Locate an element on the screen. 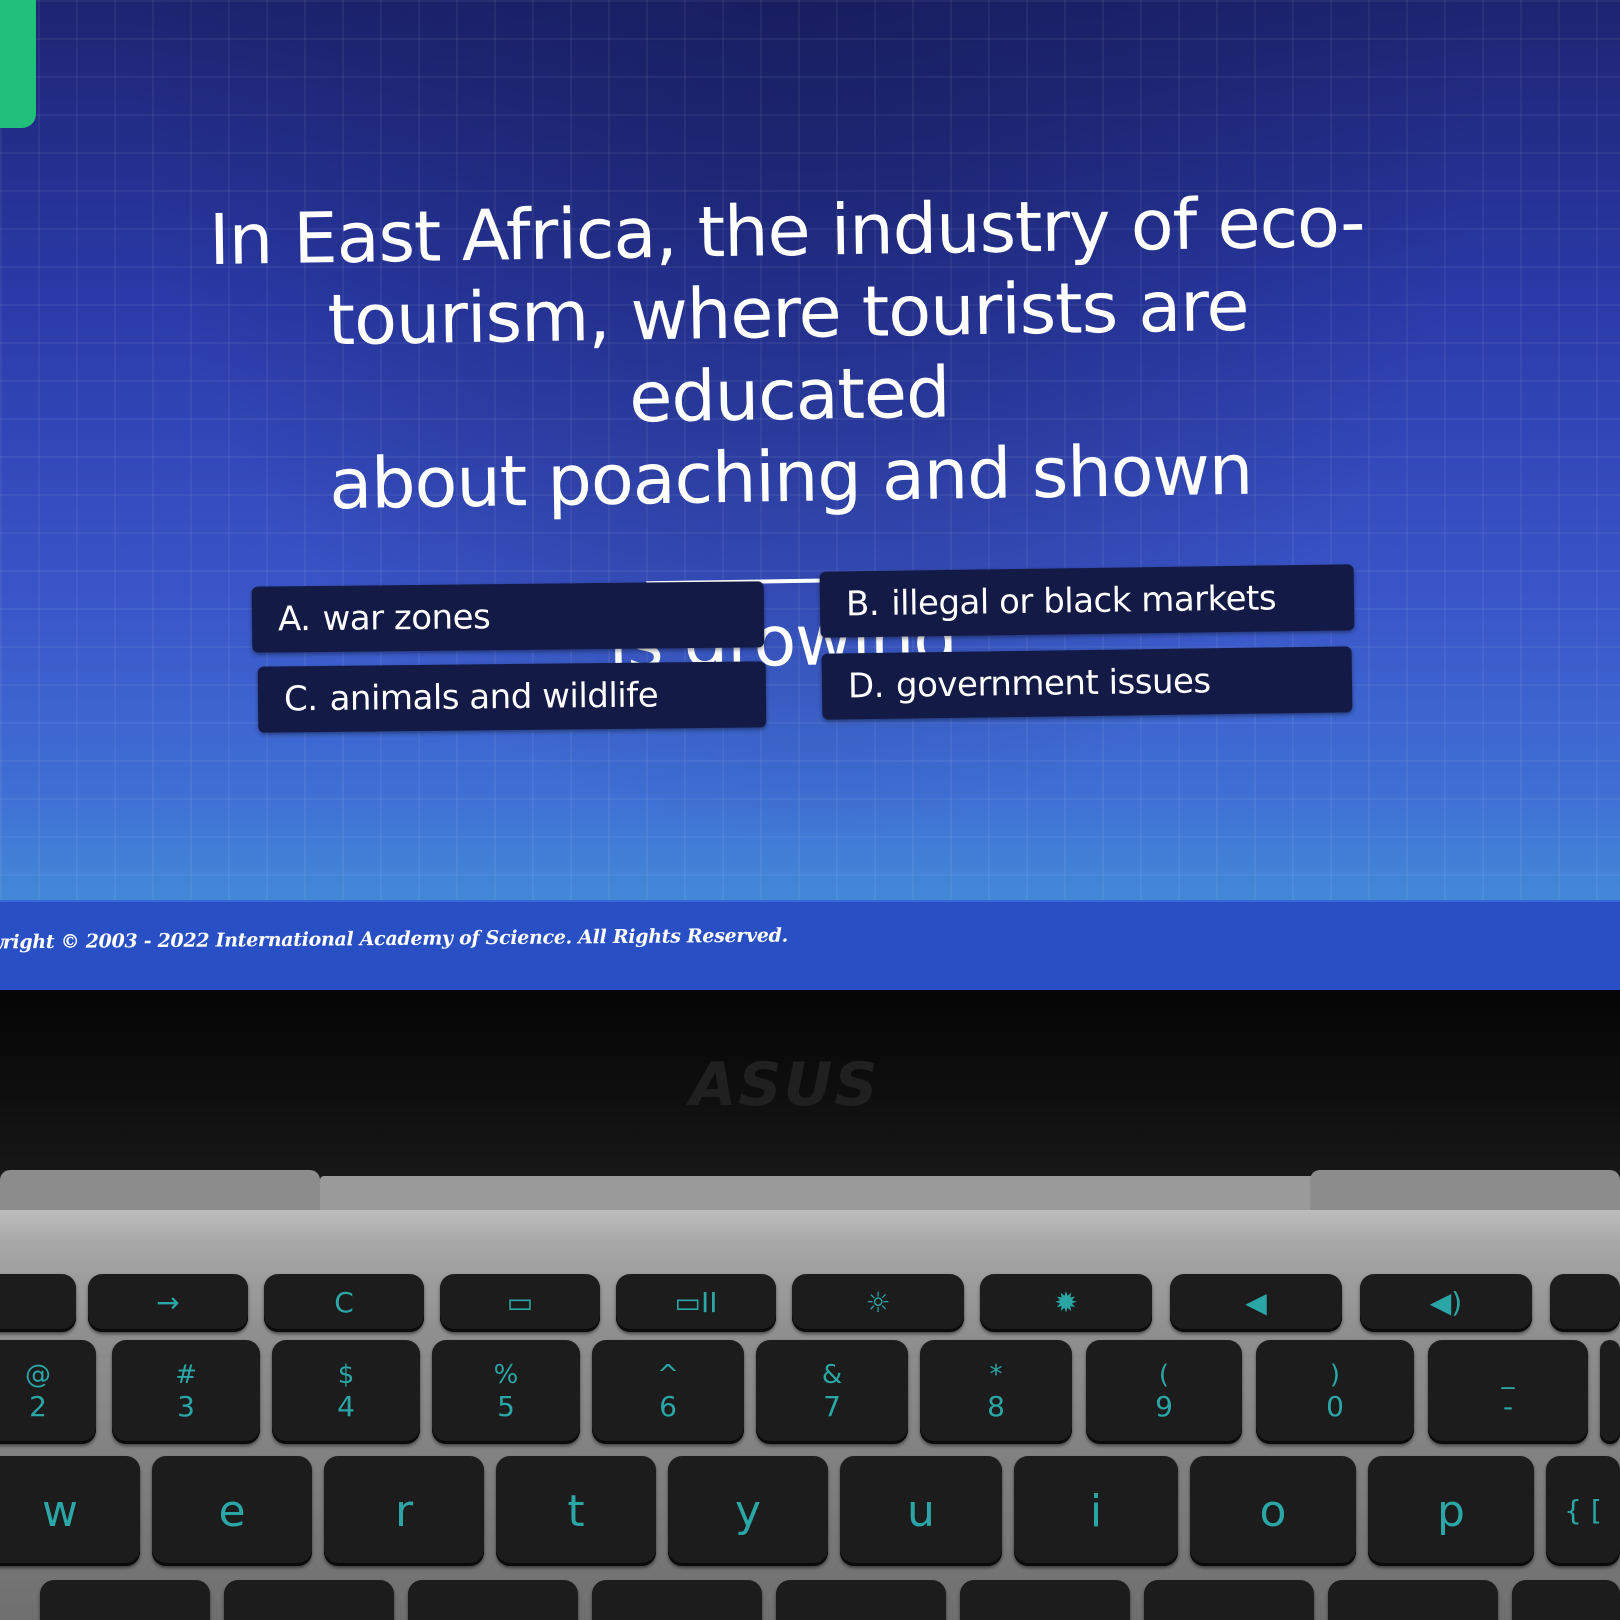 This screenshot has width=1620, height=1620. key-3: #3 is located at coordinates (186, 1392).